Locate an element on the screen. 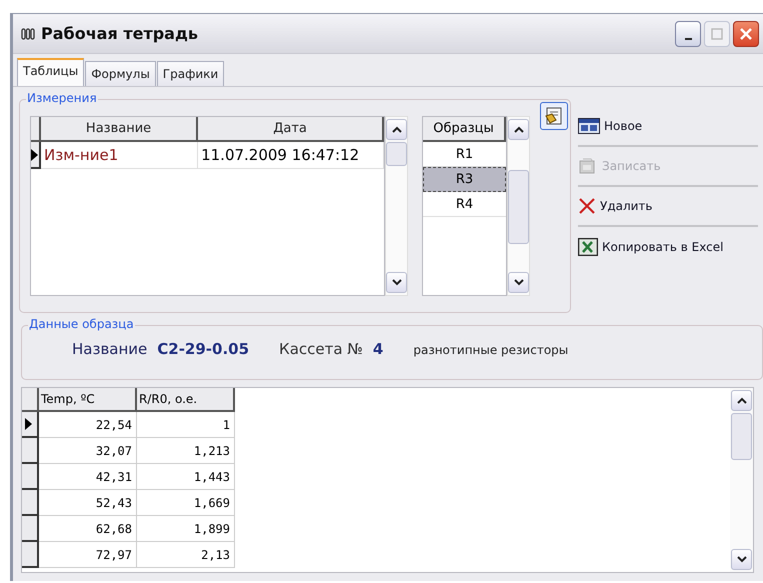  table-cell: 72,97 is located at coordinates (88, 555).